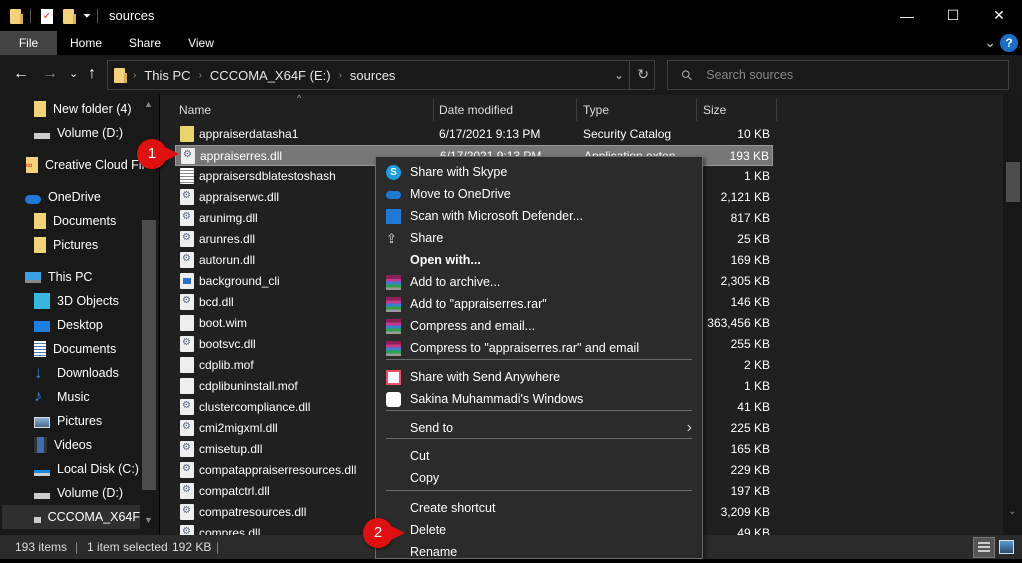  I want to click on item-count: 193 items, so click(41, 547).